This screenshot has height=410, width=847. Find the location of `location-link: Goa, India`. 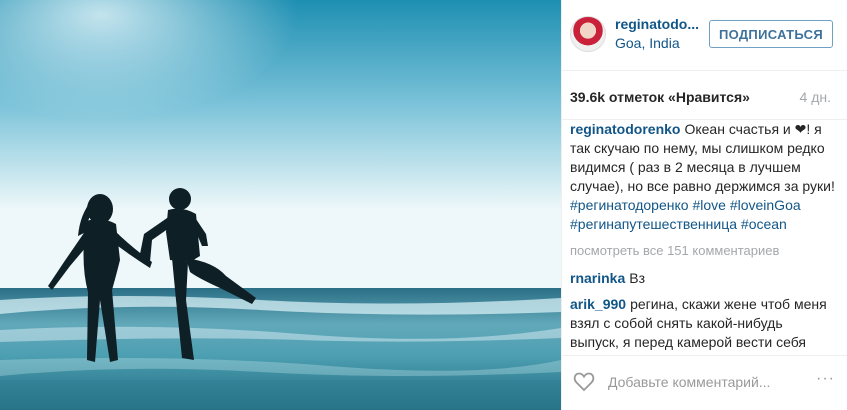

location-link: Goa, India is located at coordinates (647, 43).